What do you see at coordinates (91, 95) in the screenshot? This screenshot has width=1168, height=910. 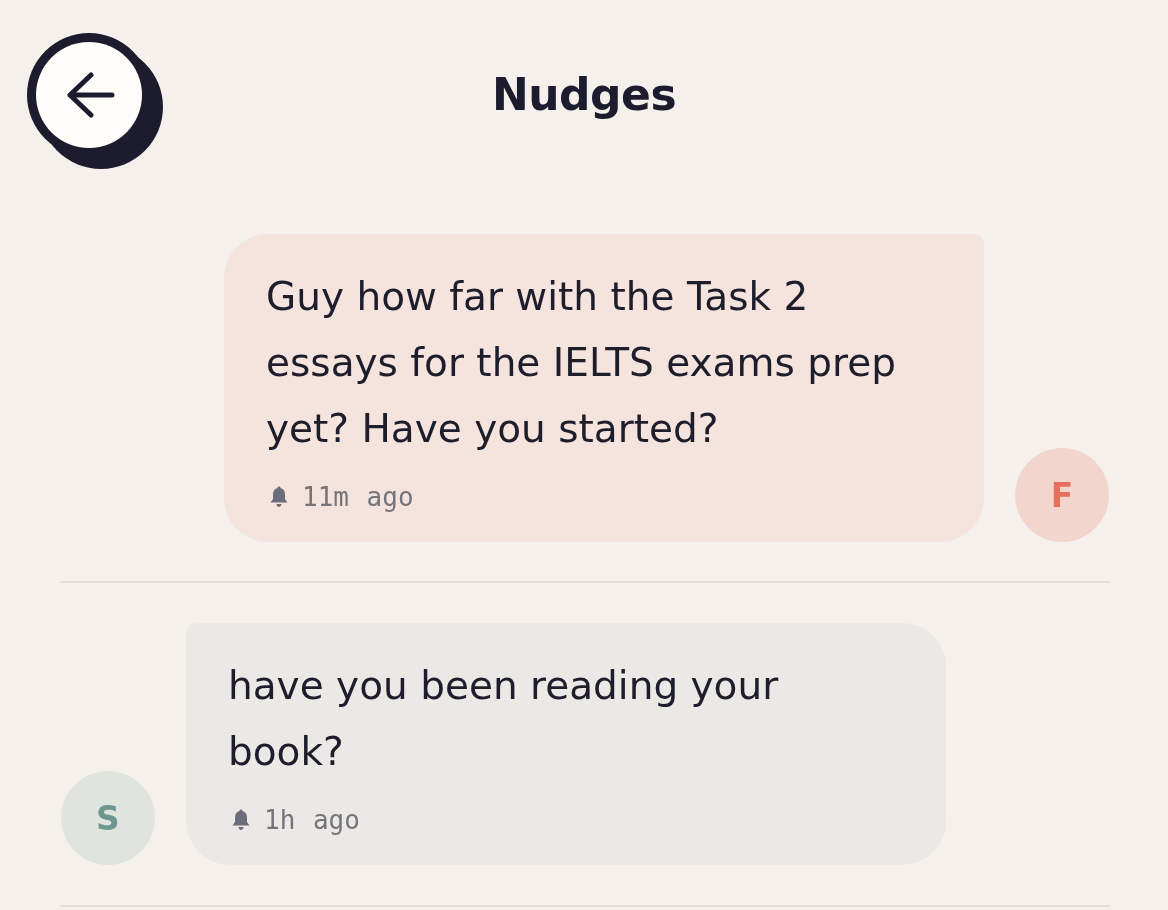 I see `back-arrow-icon` at bounding box center [91, 95].